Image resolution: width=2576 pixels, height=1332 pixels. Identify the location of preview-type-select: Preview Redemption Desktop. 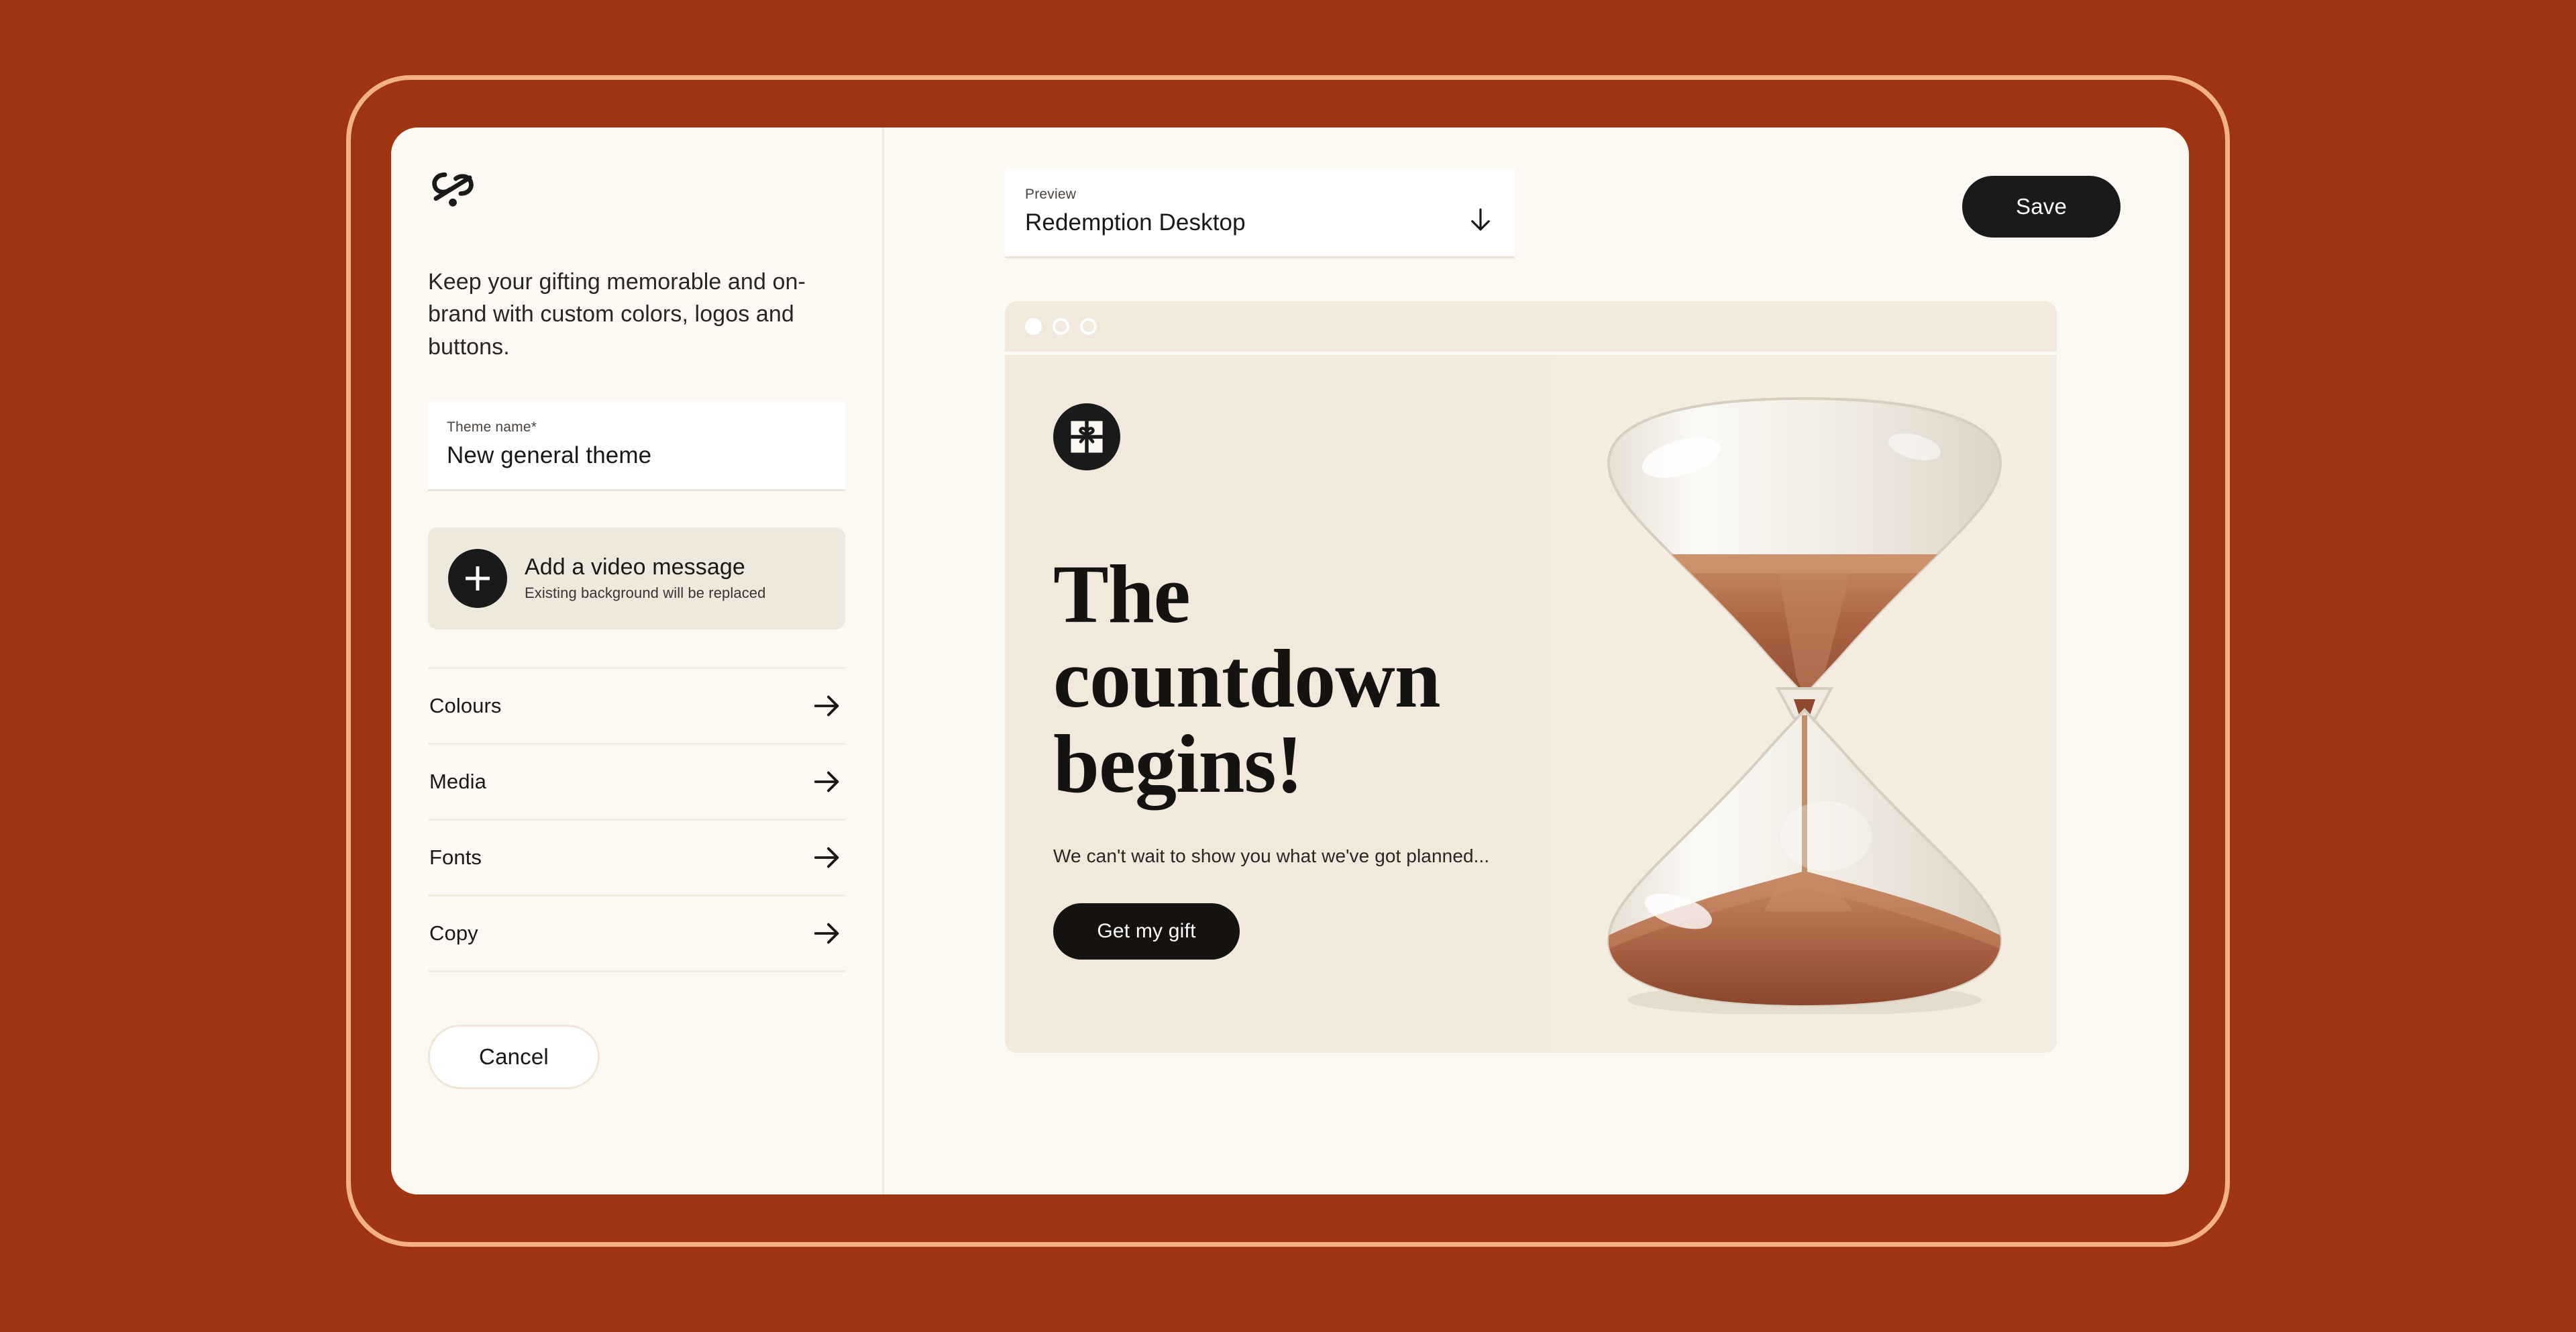
(1260, 213).